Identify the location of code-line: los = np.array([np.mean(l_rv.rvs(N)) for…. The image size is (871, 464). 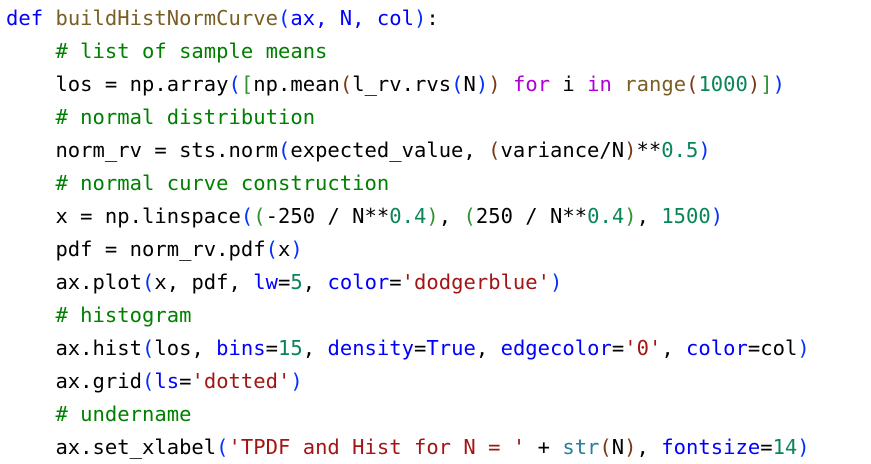
(395, 84).